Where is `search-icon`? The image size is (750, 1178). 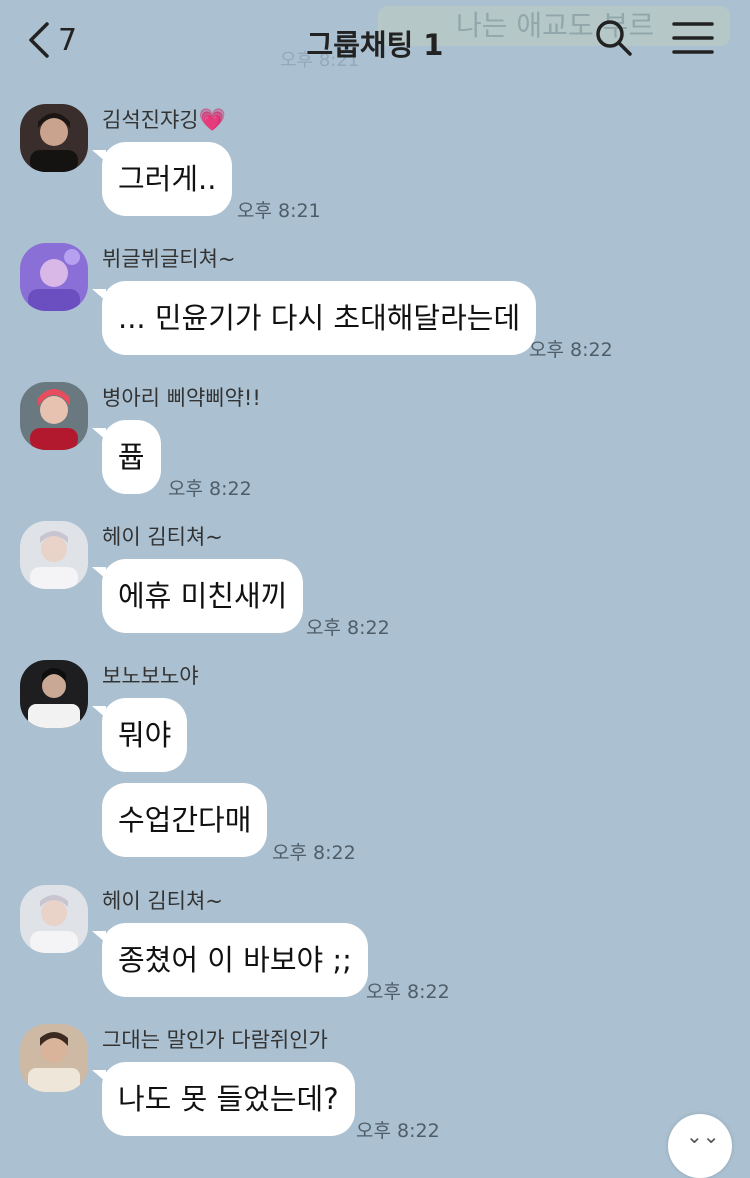 search-icon is located at coordinates (614, 38).